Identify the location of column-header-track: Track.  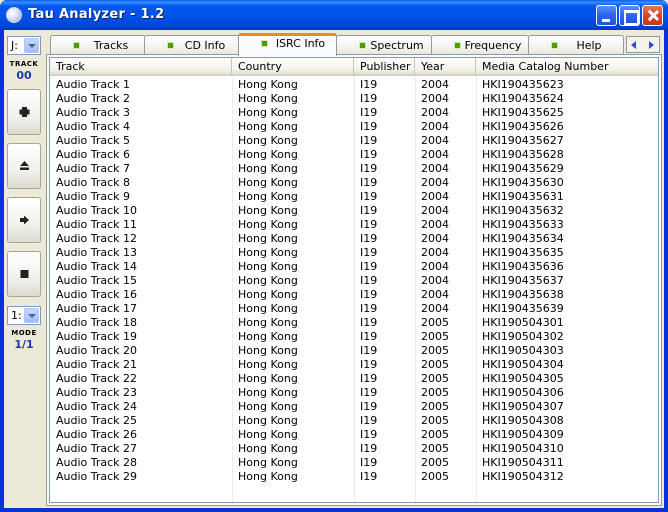
(141, 67).